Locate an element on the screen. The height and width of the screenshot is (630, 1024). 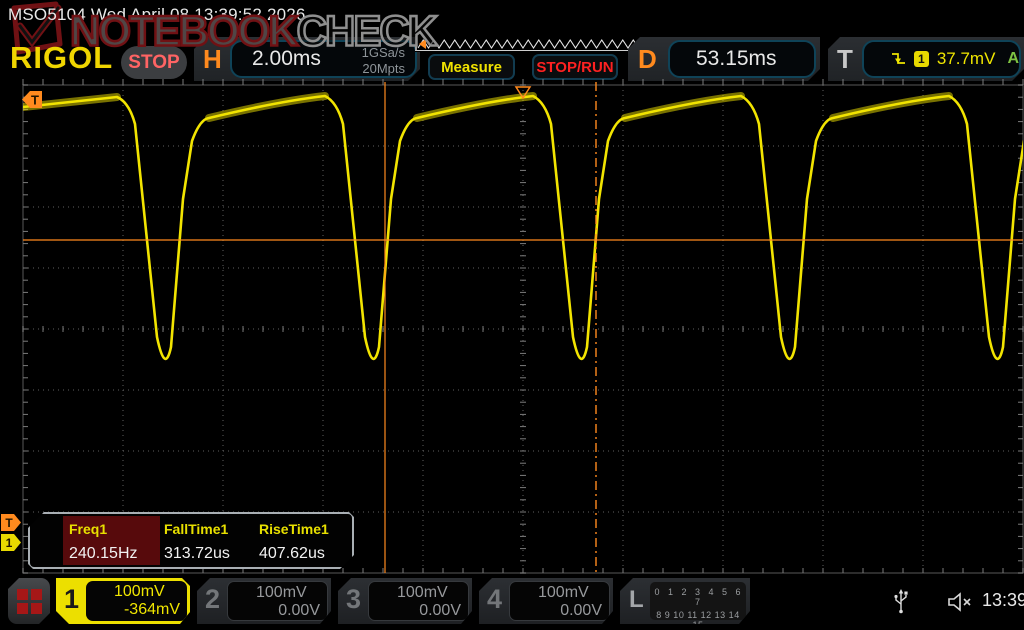
channel4-tab: 4 100mV 0.00V is located at coordinates (546, 601).